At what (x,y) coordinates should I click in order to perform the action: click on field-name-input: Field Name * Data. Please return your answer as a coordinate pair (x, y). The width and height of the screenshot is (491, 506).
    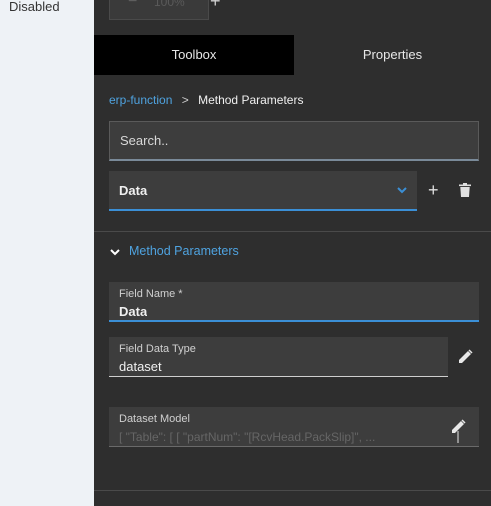
    Looking at the image, I should click on (294, 302).